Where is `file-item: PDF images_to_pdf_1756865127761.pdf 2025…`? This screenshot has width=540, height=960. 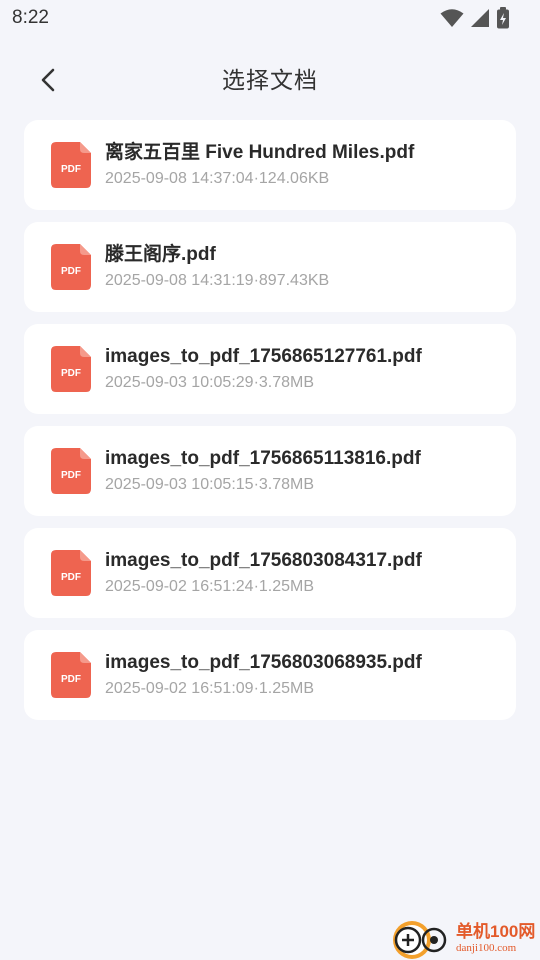 file-item: PDF images_to_pdf_1756865127761.pdf 2025… is located at coordinates (270, 369).